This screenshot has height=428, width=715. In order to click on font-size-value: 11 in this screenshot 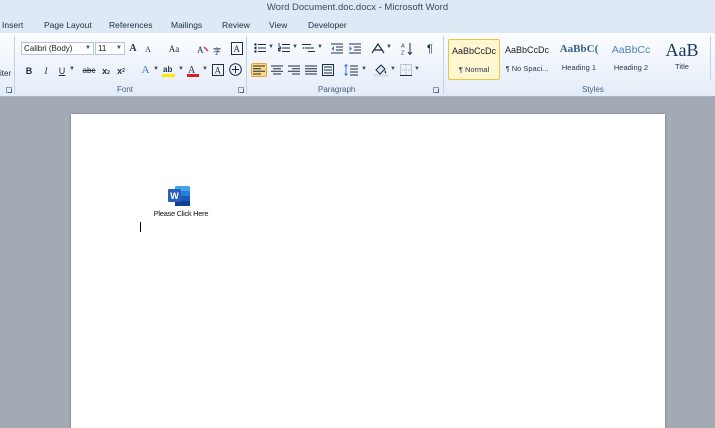, I will do `click(102, 48)`.